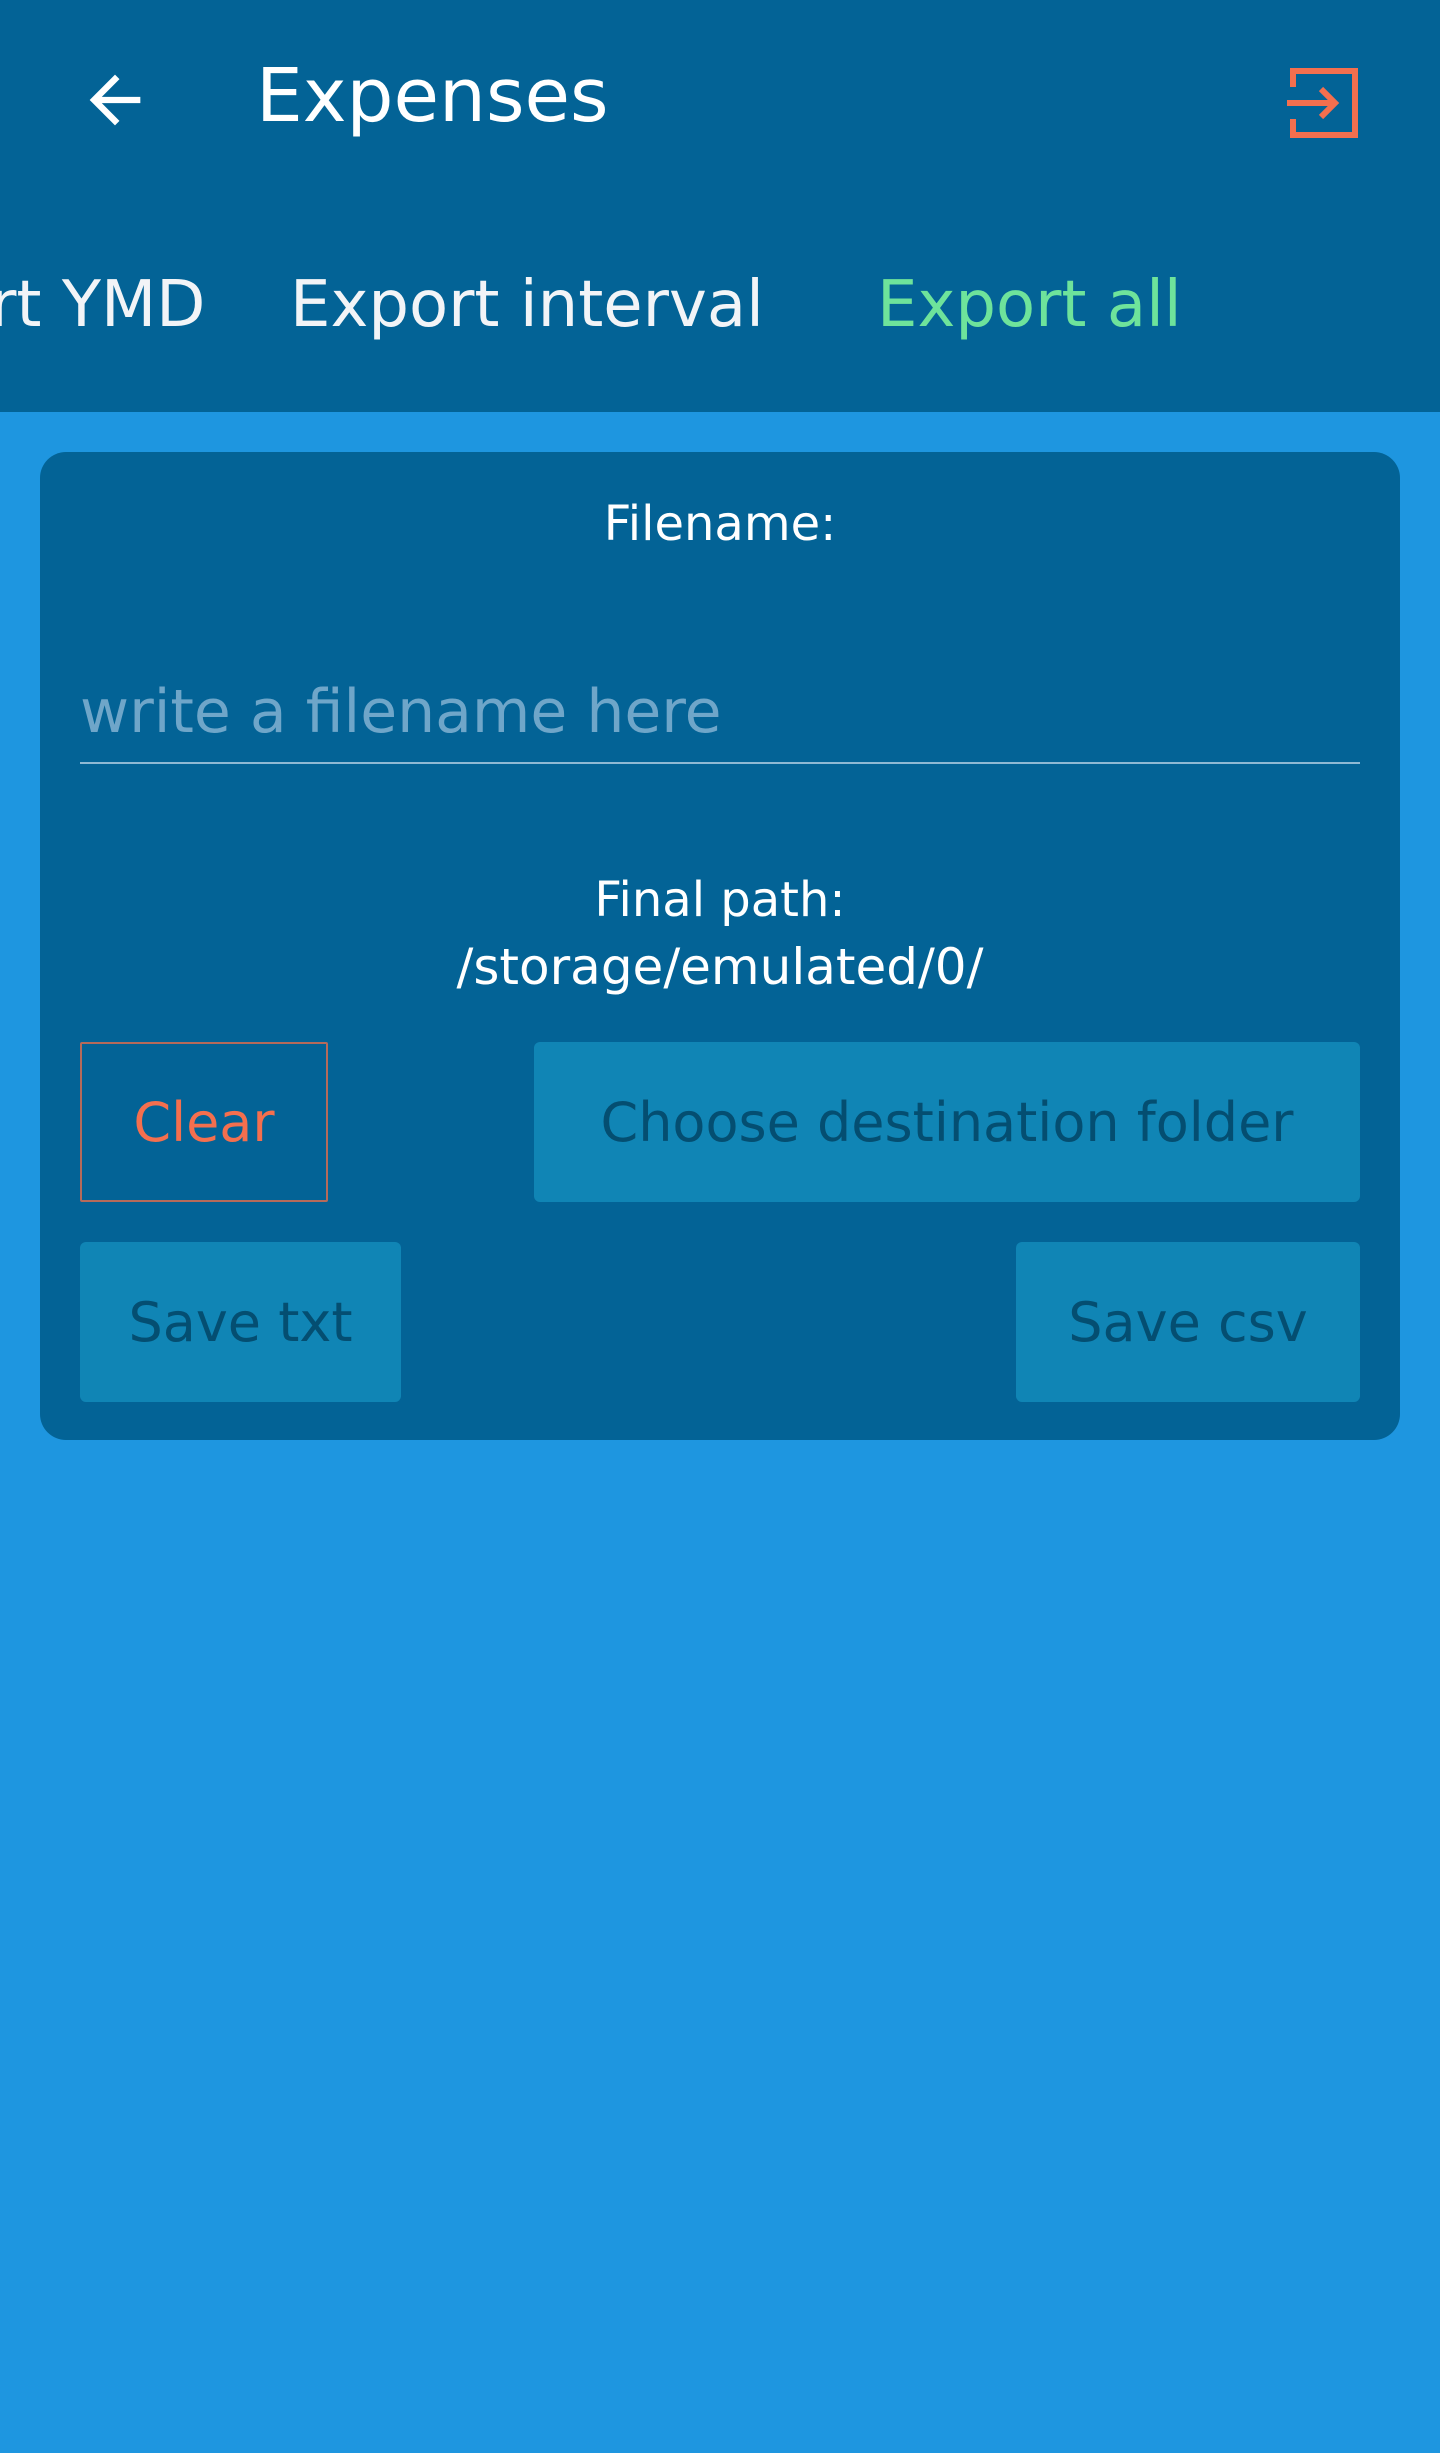  I want to click on login-arrow-icon, so click(1322, 103).